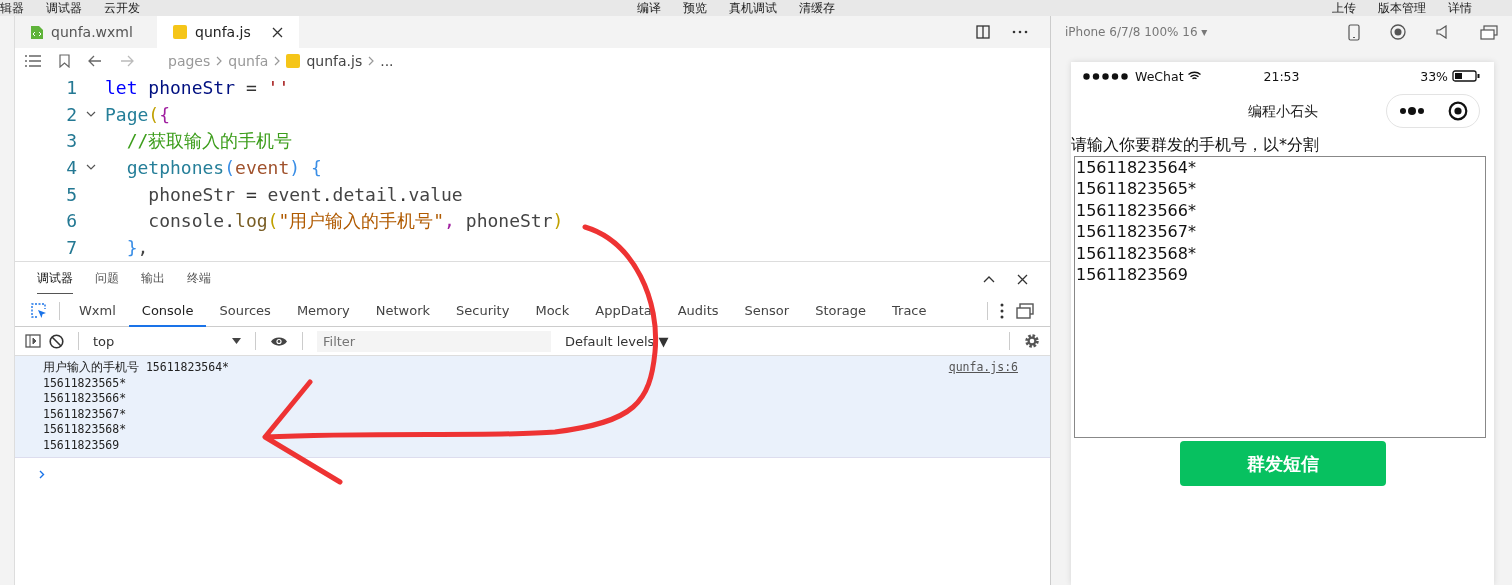 Image resolution: width=1512 pixels, height=585 pixels. Describe the element at coordinates (753, 8) in the screenshot. I see `toolbar-item: 真机调试` at that location.